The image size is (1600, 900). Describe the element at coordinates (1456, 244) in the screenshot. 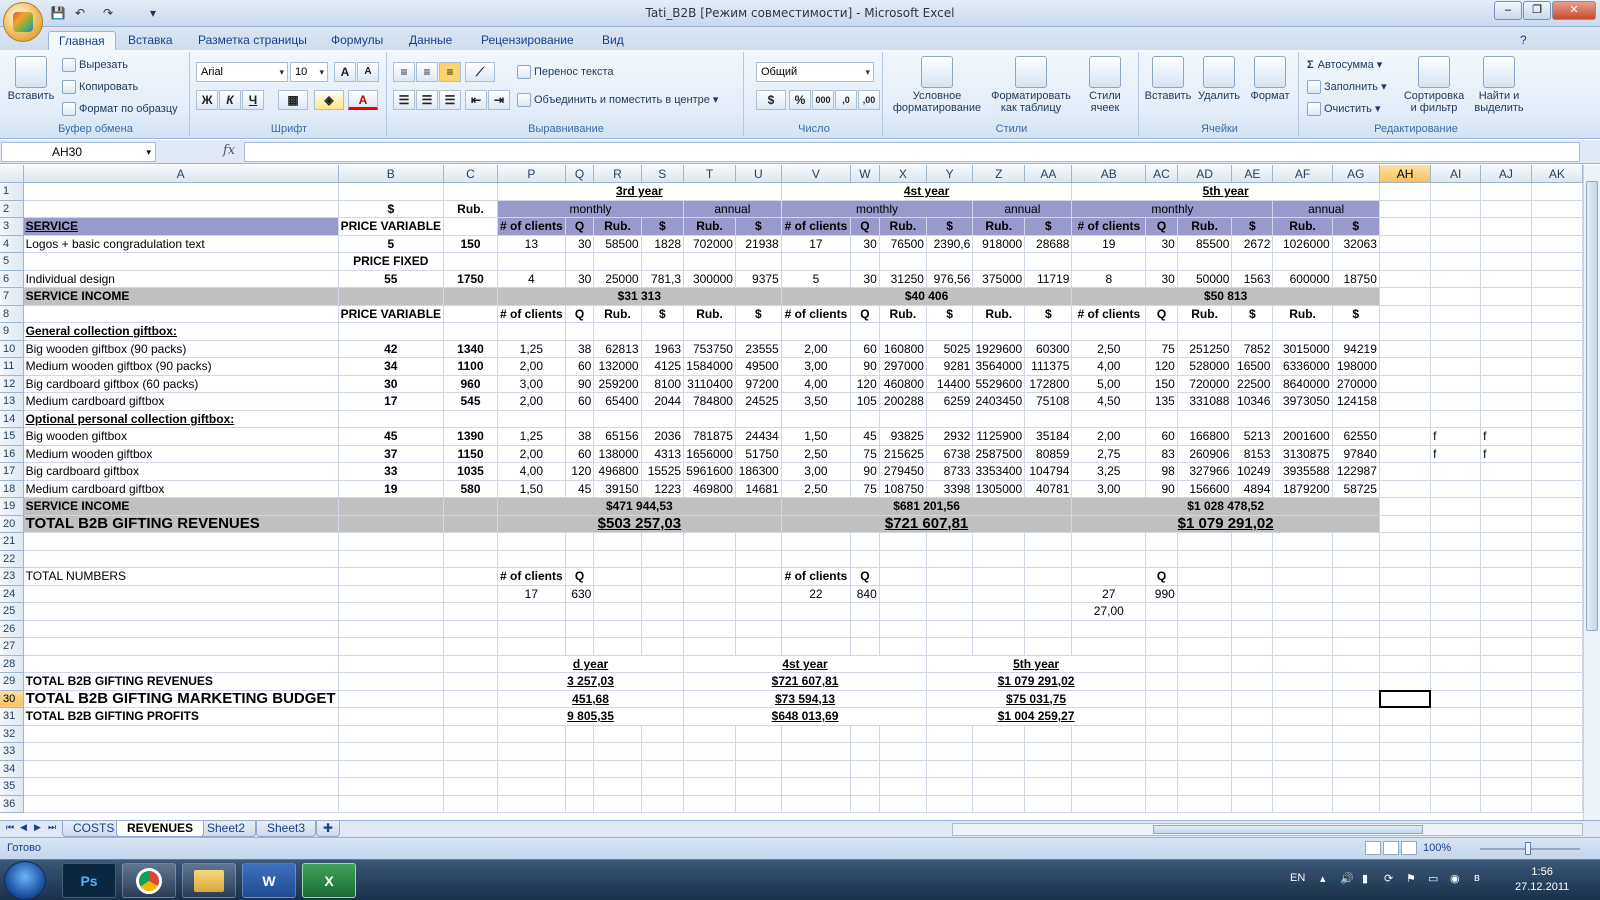

I see `cell-ai4` at that location.